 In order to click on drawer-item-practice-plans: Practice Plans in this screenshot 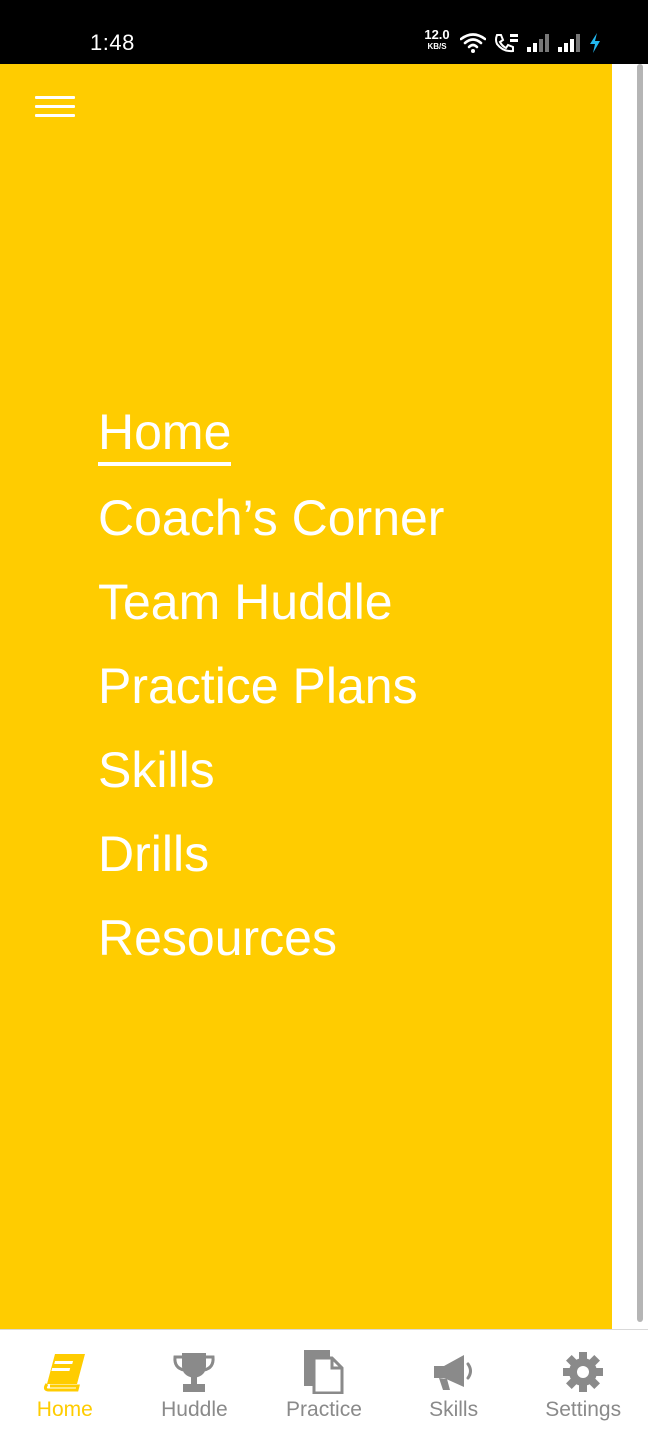, I will do `click(271, 696)`.